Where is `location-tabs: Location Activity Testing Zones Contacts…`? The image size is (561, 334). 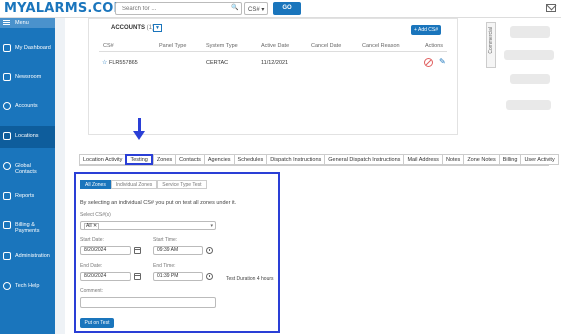
location-tabs: Location Activity Testing Zones Contacts… is located at coordinates (319, 159).